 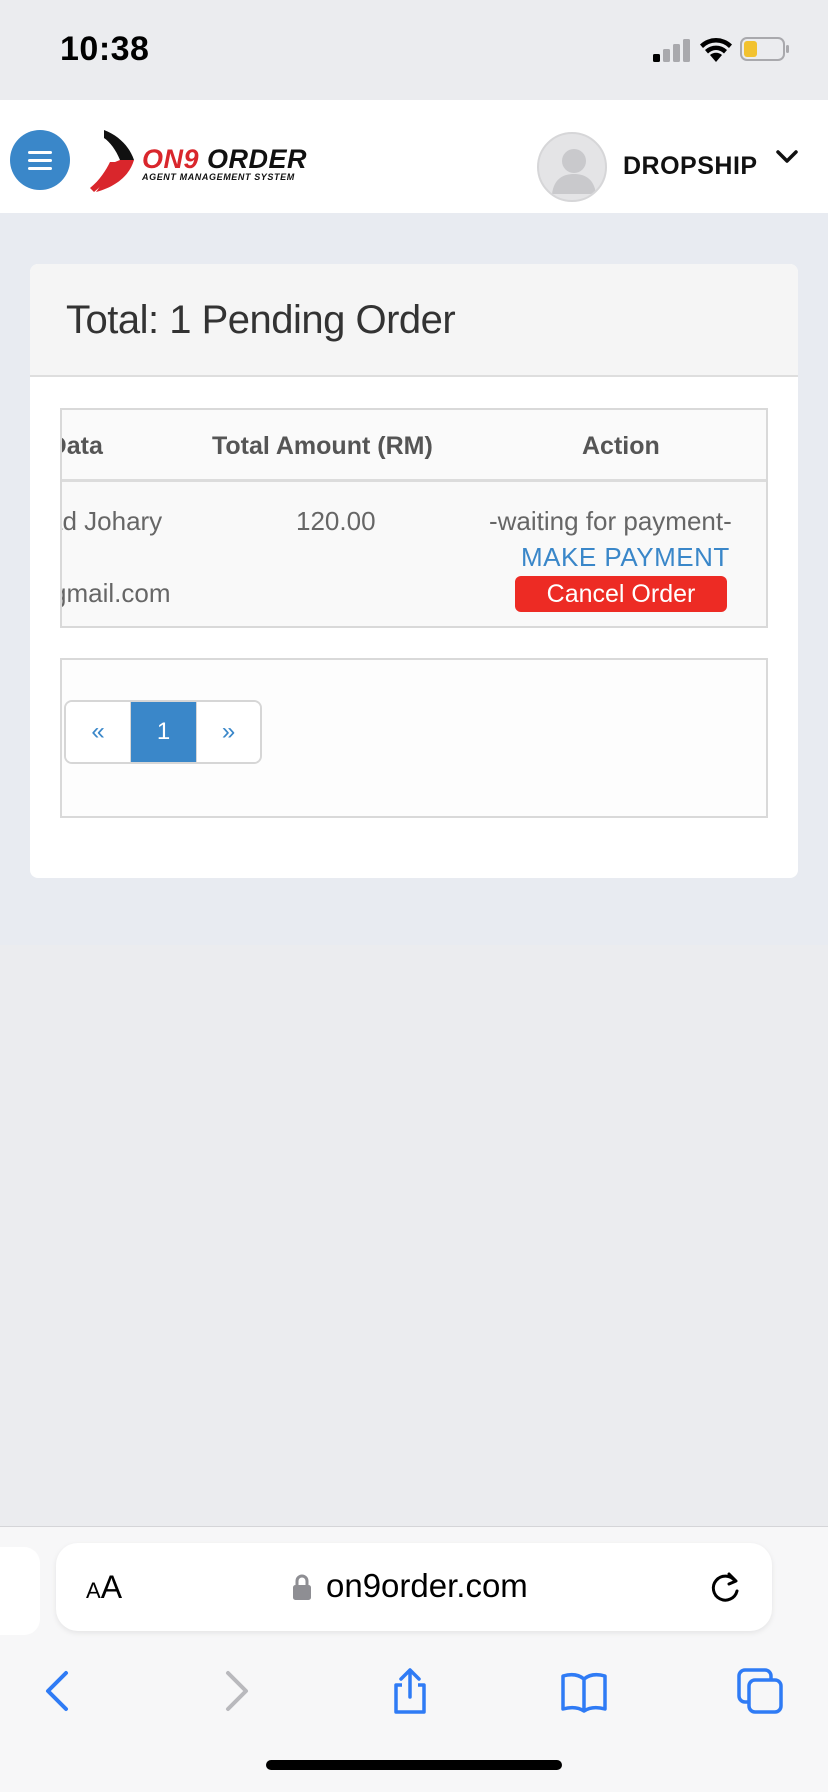 I want to click on wifi-icon, so click(x=716, y=50).